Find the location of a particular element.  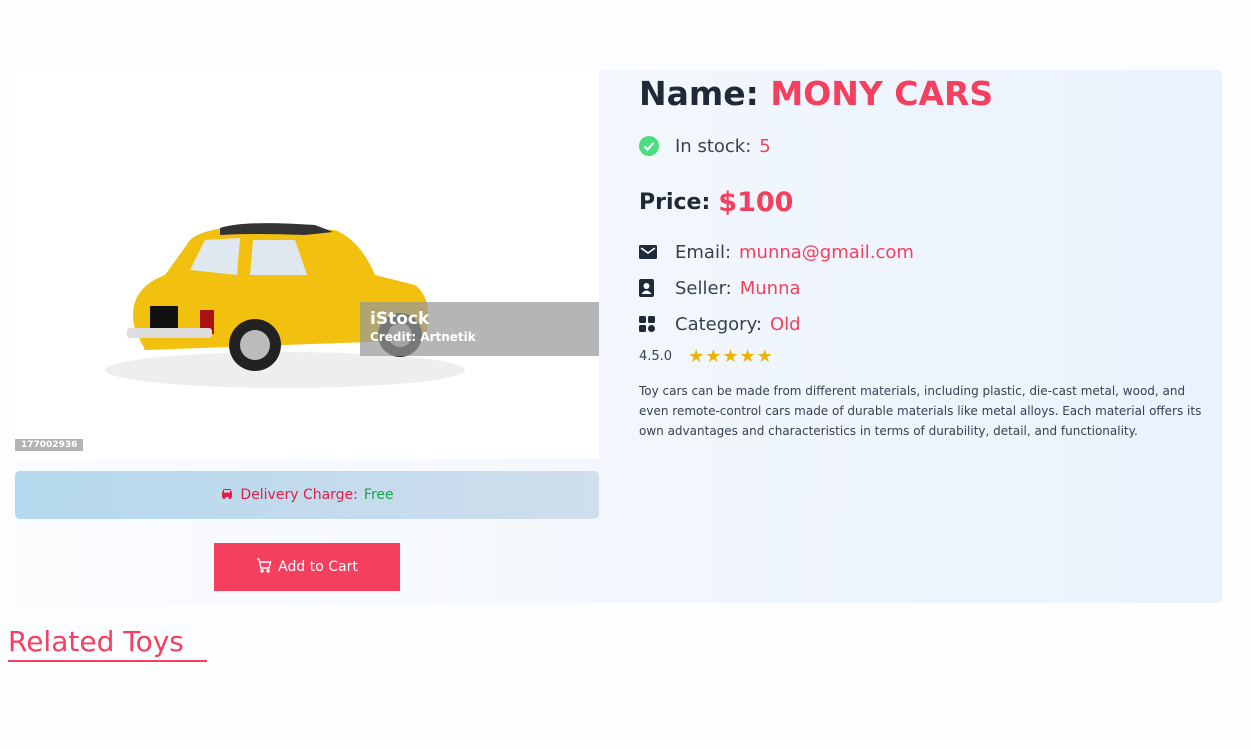

car-icon is located at coordinates (227, 495).